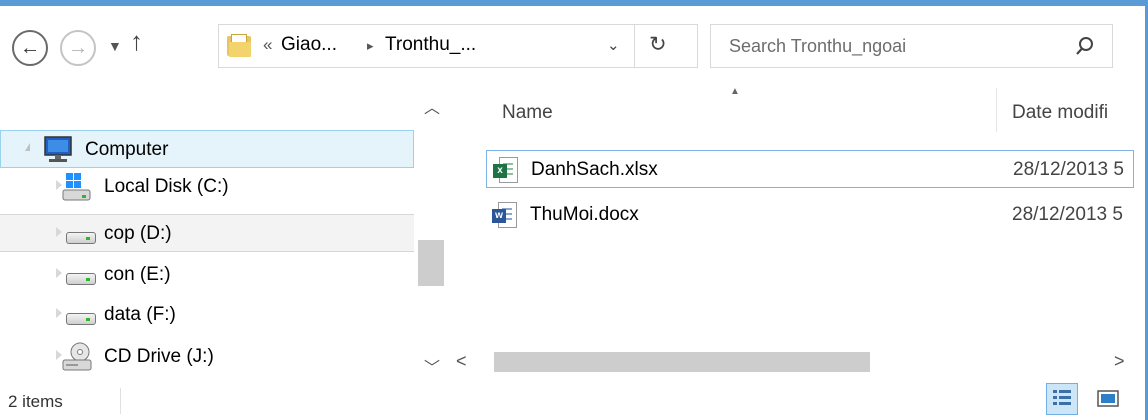 The height and width of the screenshot is (420, 1148). What do you see at coordinates (527, 113) in the screenshot?
I see `column-header-name: Name` at bounding box center [527, 113].